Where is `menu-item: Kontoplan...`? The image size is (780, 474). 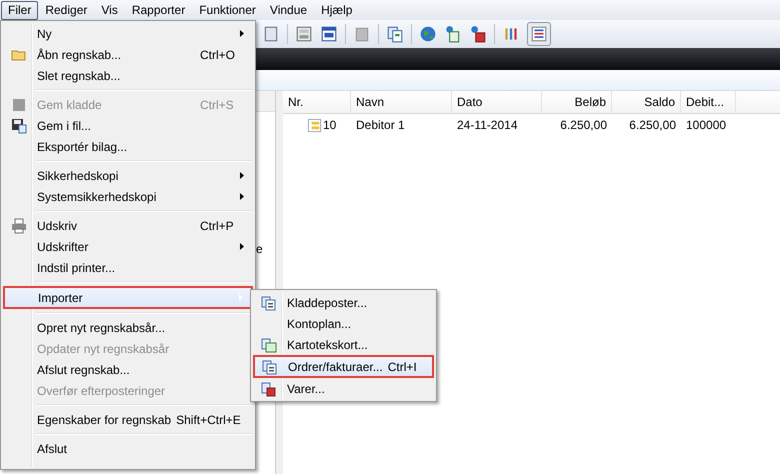 menu-item: Kontoplan... is located at coordinates (343, 323).